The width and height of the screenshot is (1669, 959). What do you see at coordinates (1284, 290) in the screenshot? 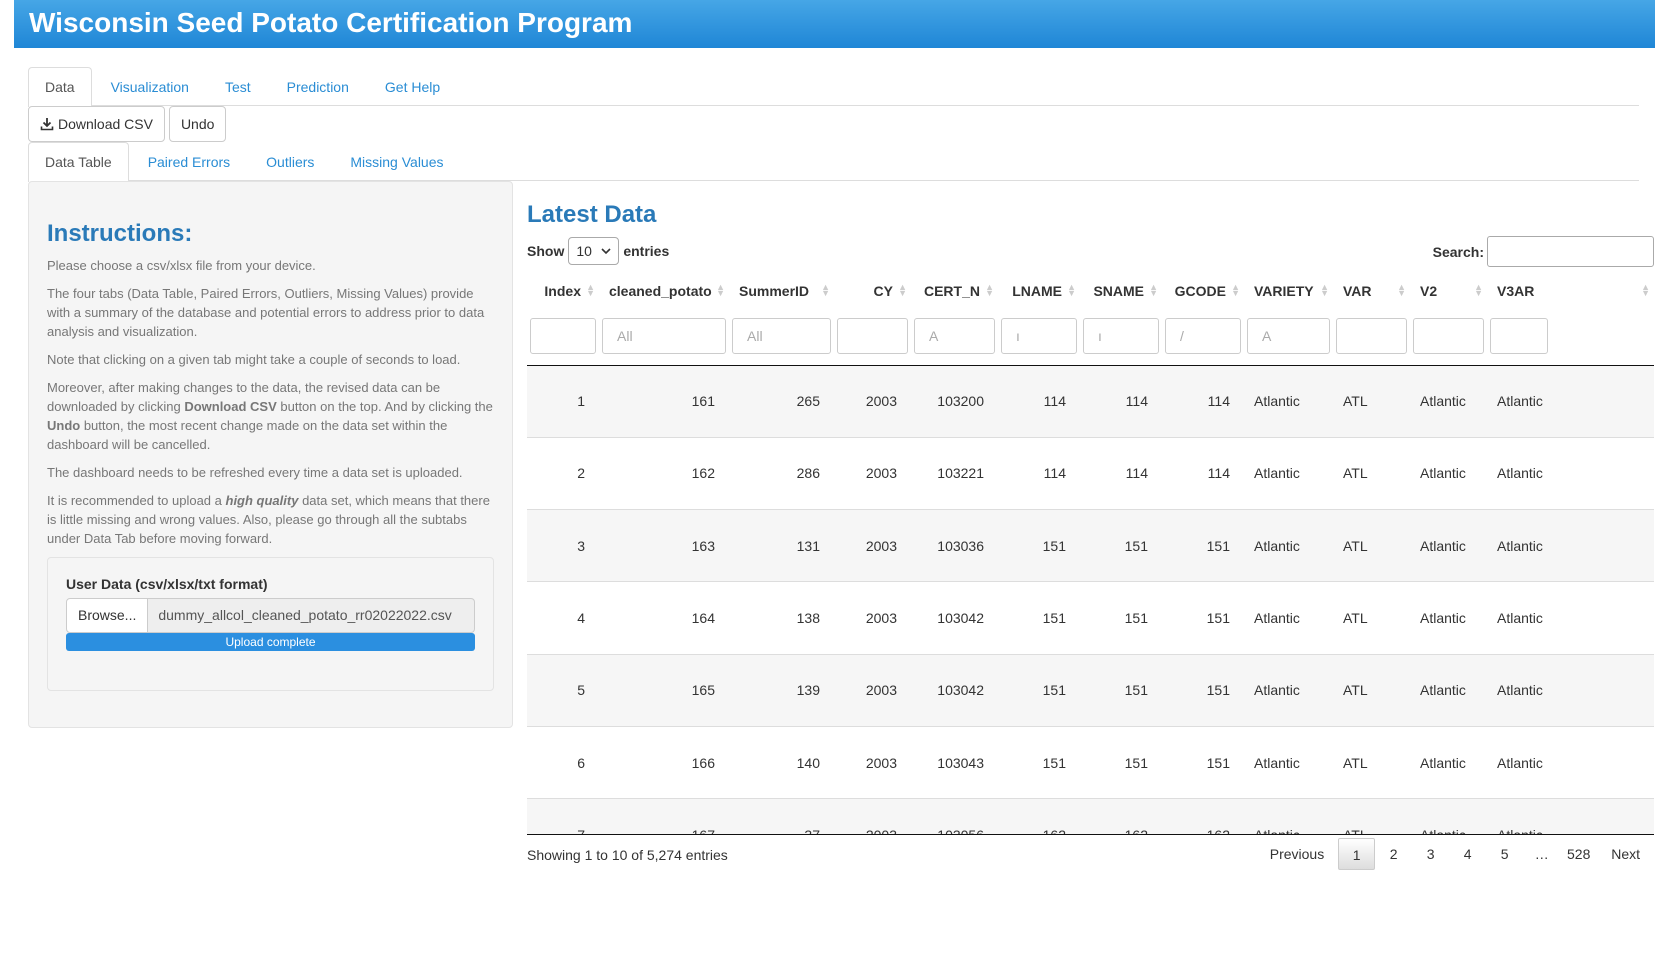
I see `column-header-label: VARIETY` at bounding box center [1284, 290].